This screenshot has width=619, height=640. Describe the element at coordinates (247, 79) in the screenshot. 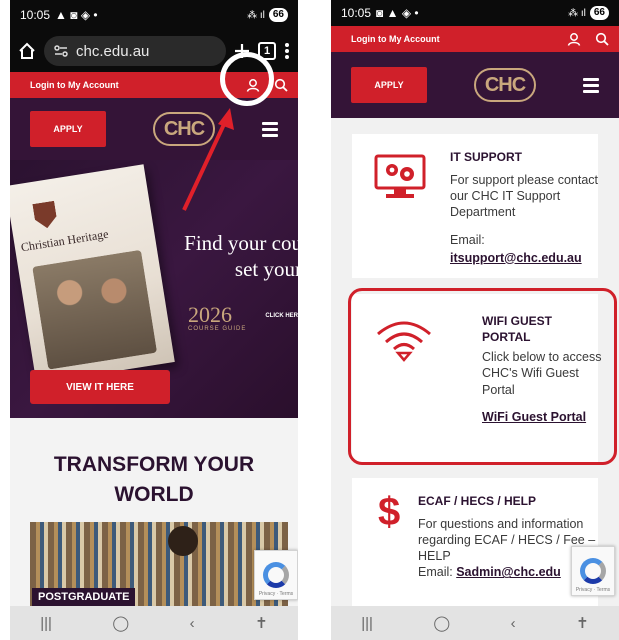

I see `highlight-circle` at that location.